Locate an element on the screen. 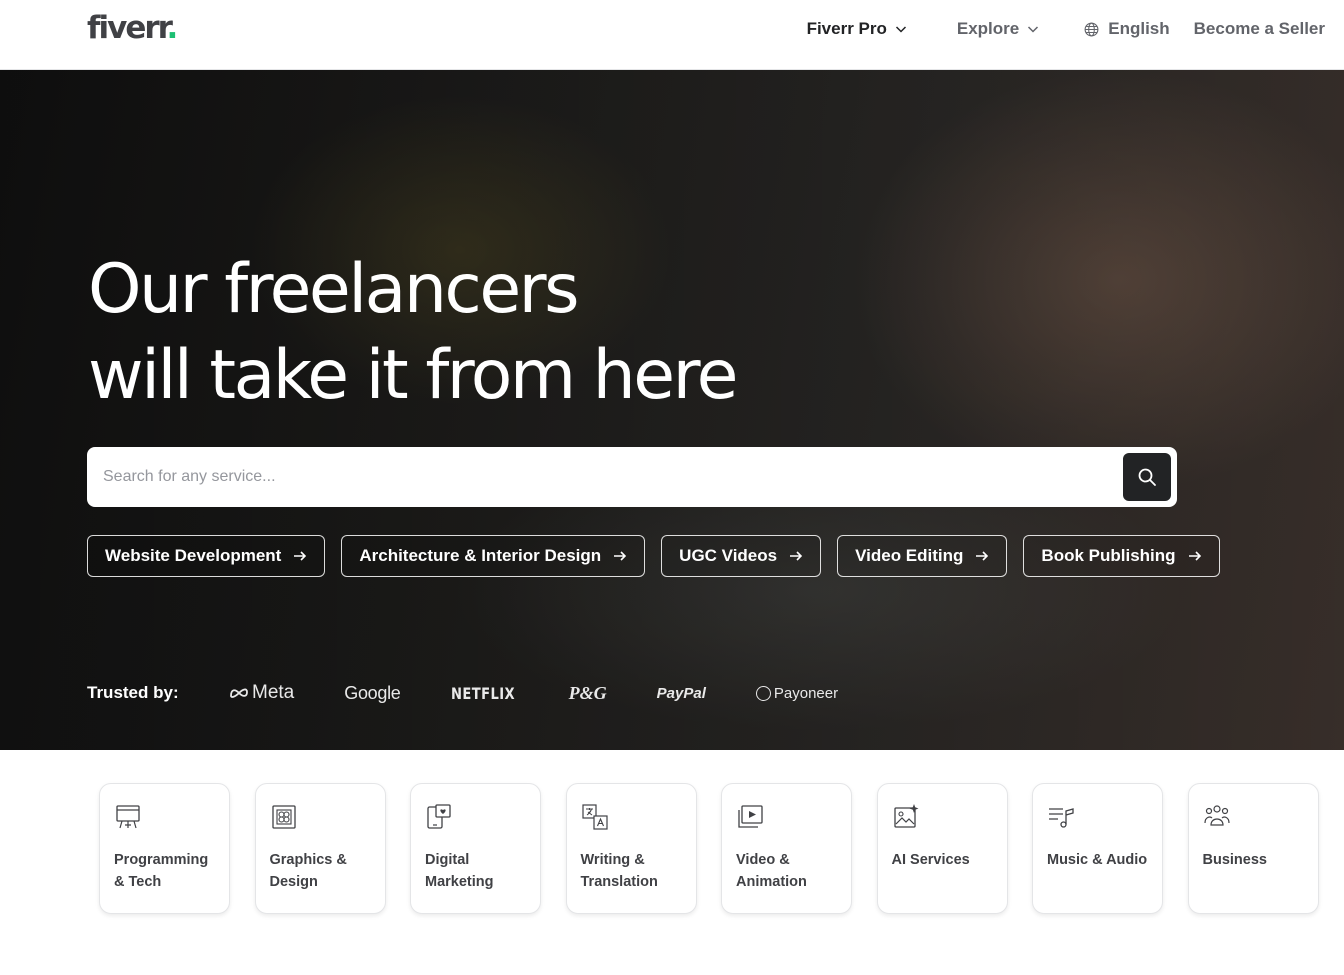 The image size is (1344, 975). netflix-logo: NETFLIX is located at coordinates (482, 693).